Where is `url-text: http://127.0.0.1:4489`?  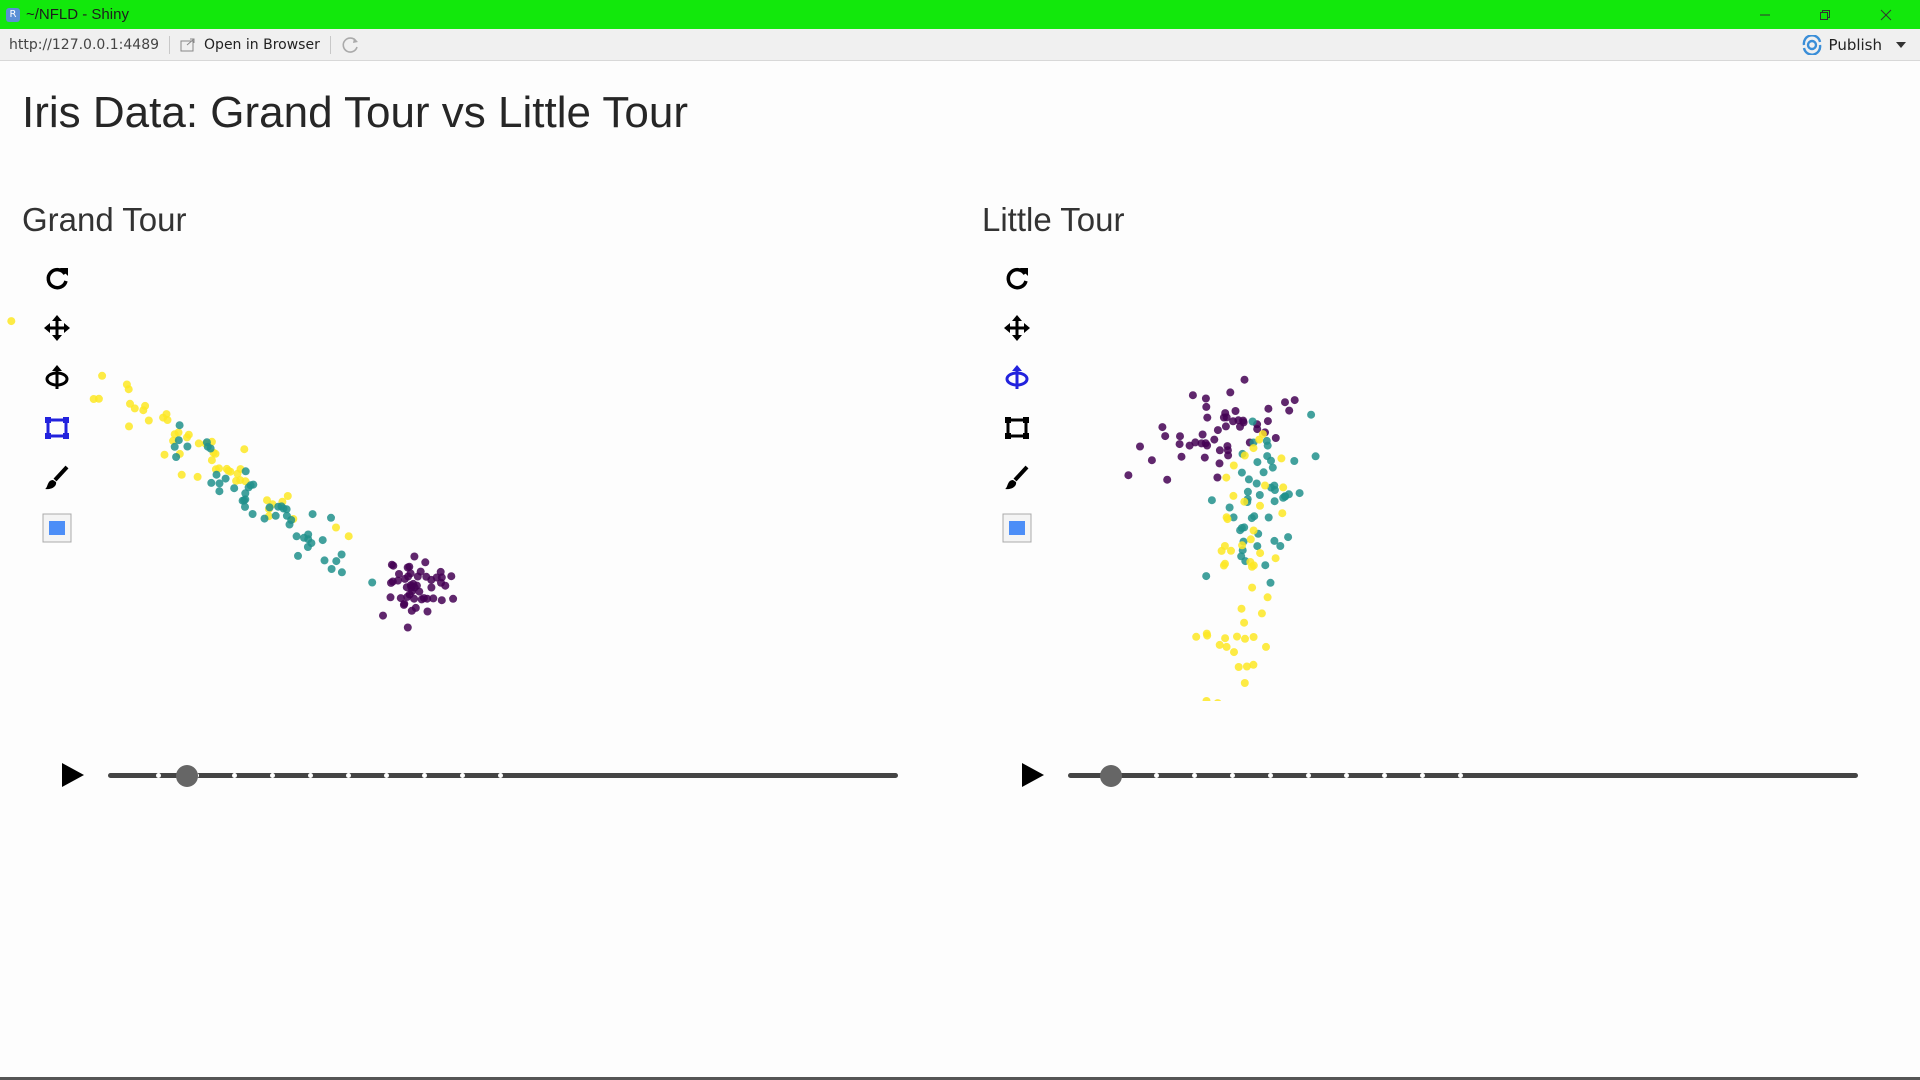 url-text: http://127.0.0.1:4489 is located at coordinates (84, 45).